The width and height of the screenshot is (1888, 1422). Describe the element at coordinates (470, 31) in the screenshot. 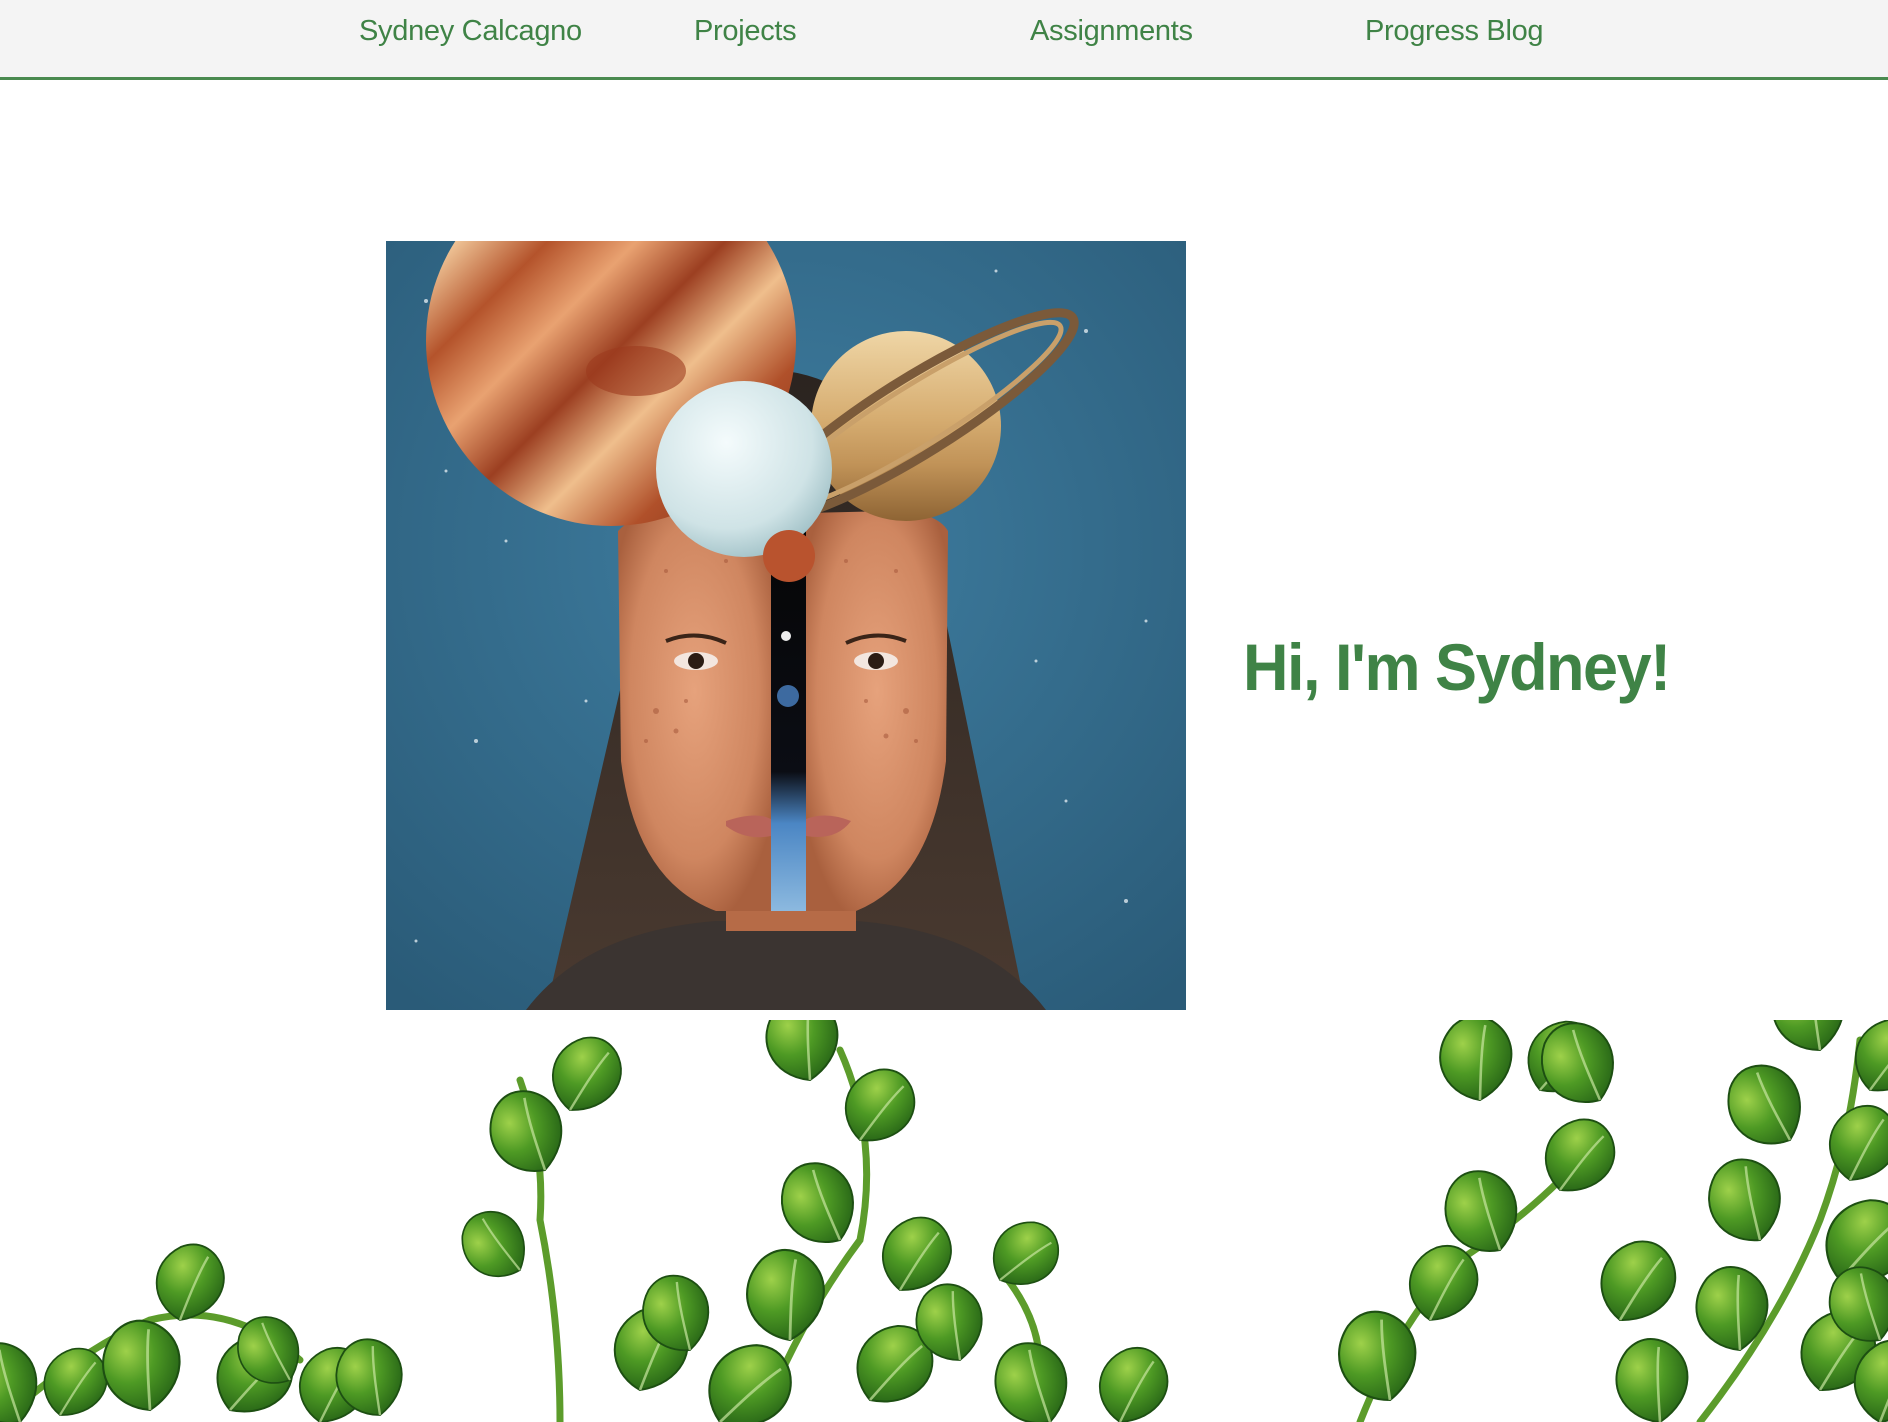

I see `nav-brand-link: Sydney Calcagno` at that location.